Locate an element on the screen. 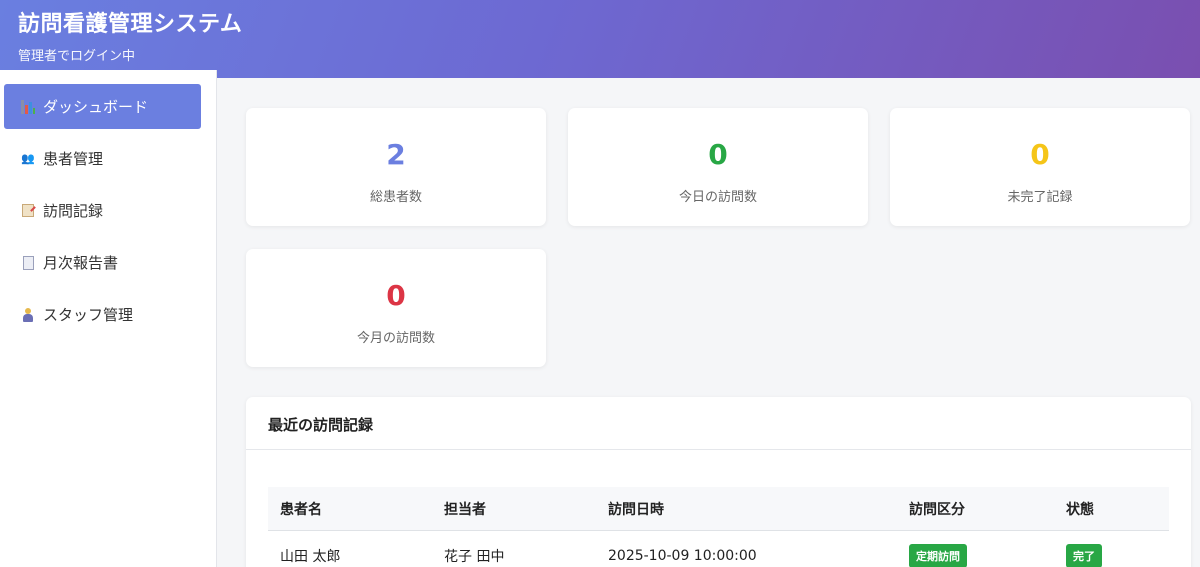 The image size is (1200, 567). visit-type-cell: 定期訪問 is located at coordinates (938, 549).